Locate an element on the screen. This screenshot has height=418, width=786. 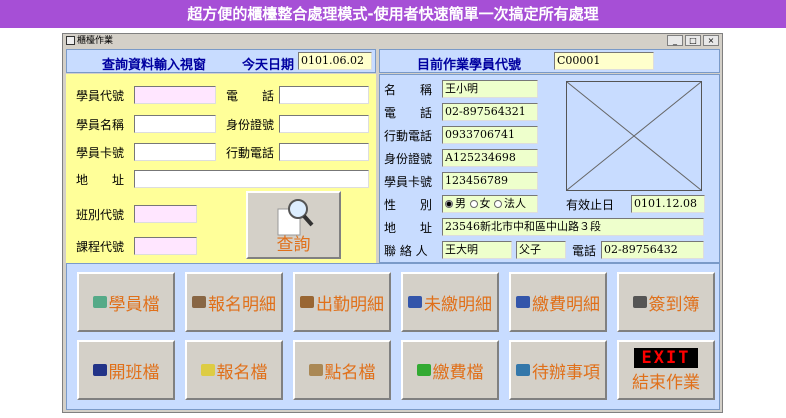
checklist-icon is located at coordinates (415, 302).